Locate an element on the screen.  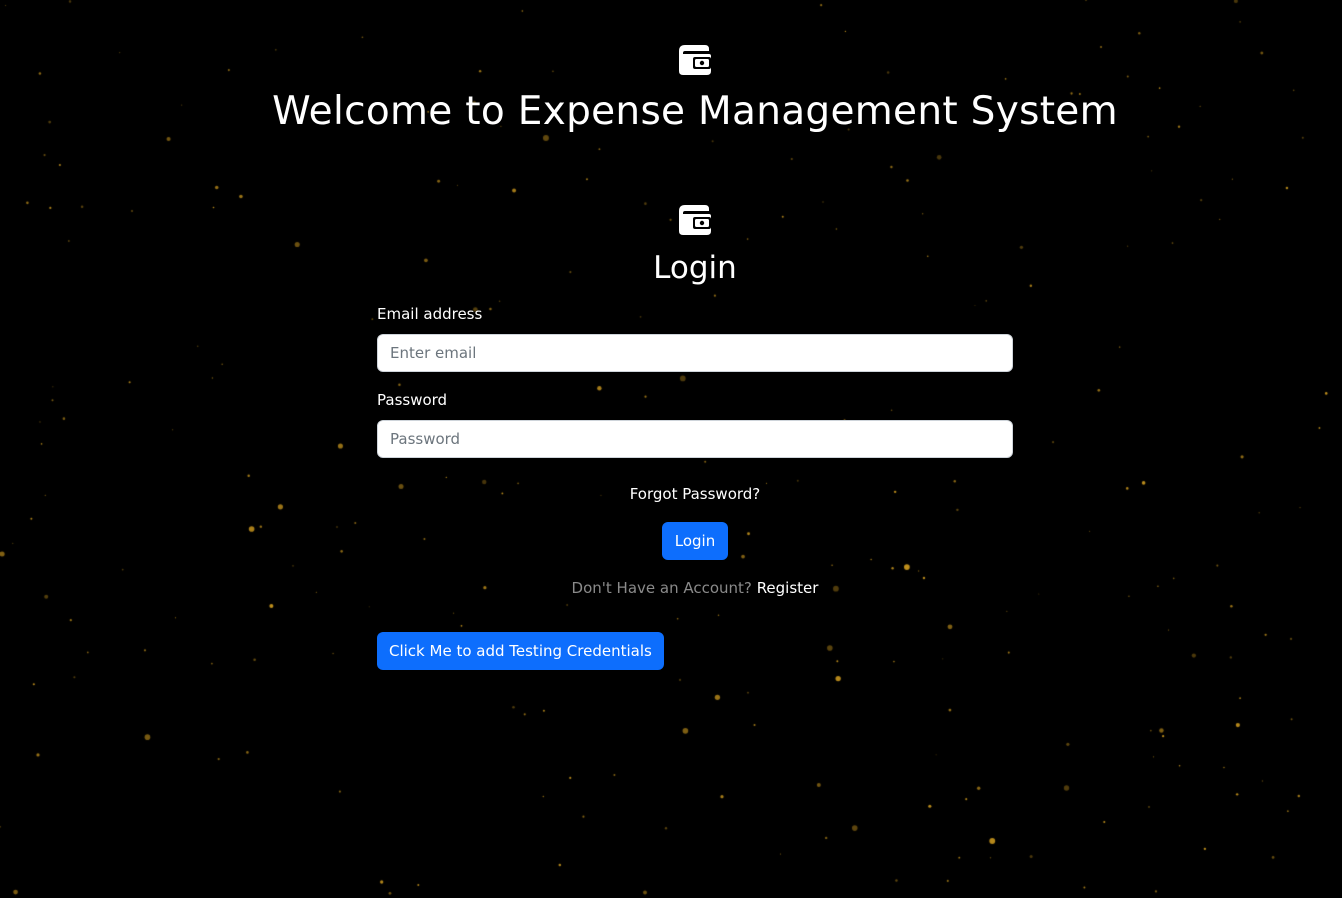
testing-credentials-button: Click Me to add Testing Credentials is located at coordinates (520, 651).